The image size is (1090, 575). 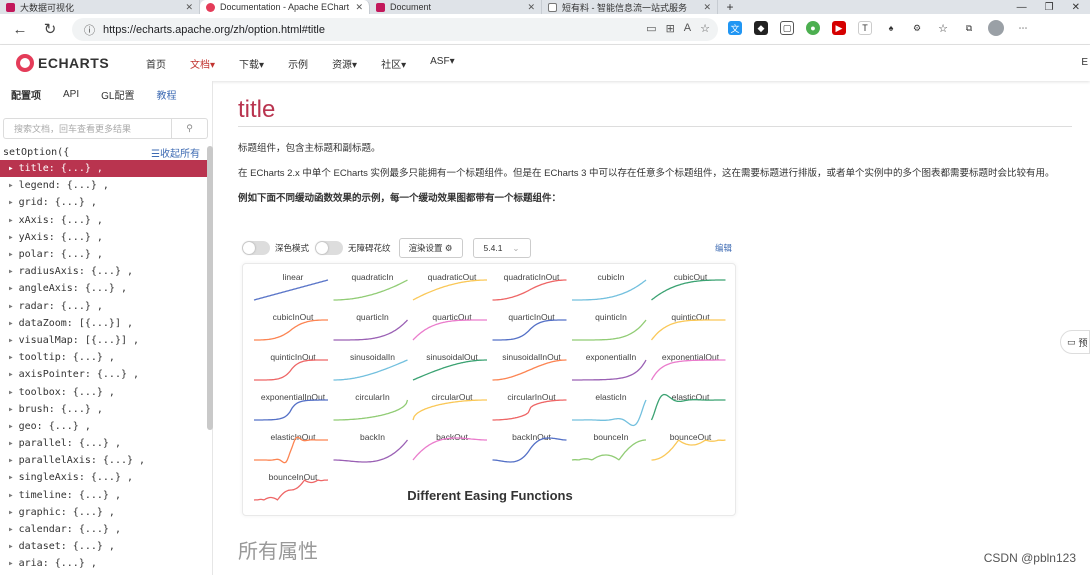 What do you see at coordinates (761, 28) in the screenshot?
I see `extension-icon: ◆` at bounding box center [761, 28].